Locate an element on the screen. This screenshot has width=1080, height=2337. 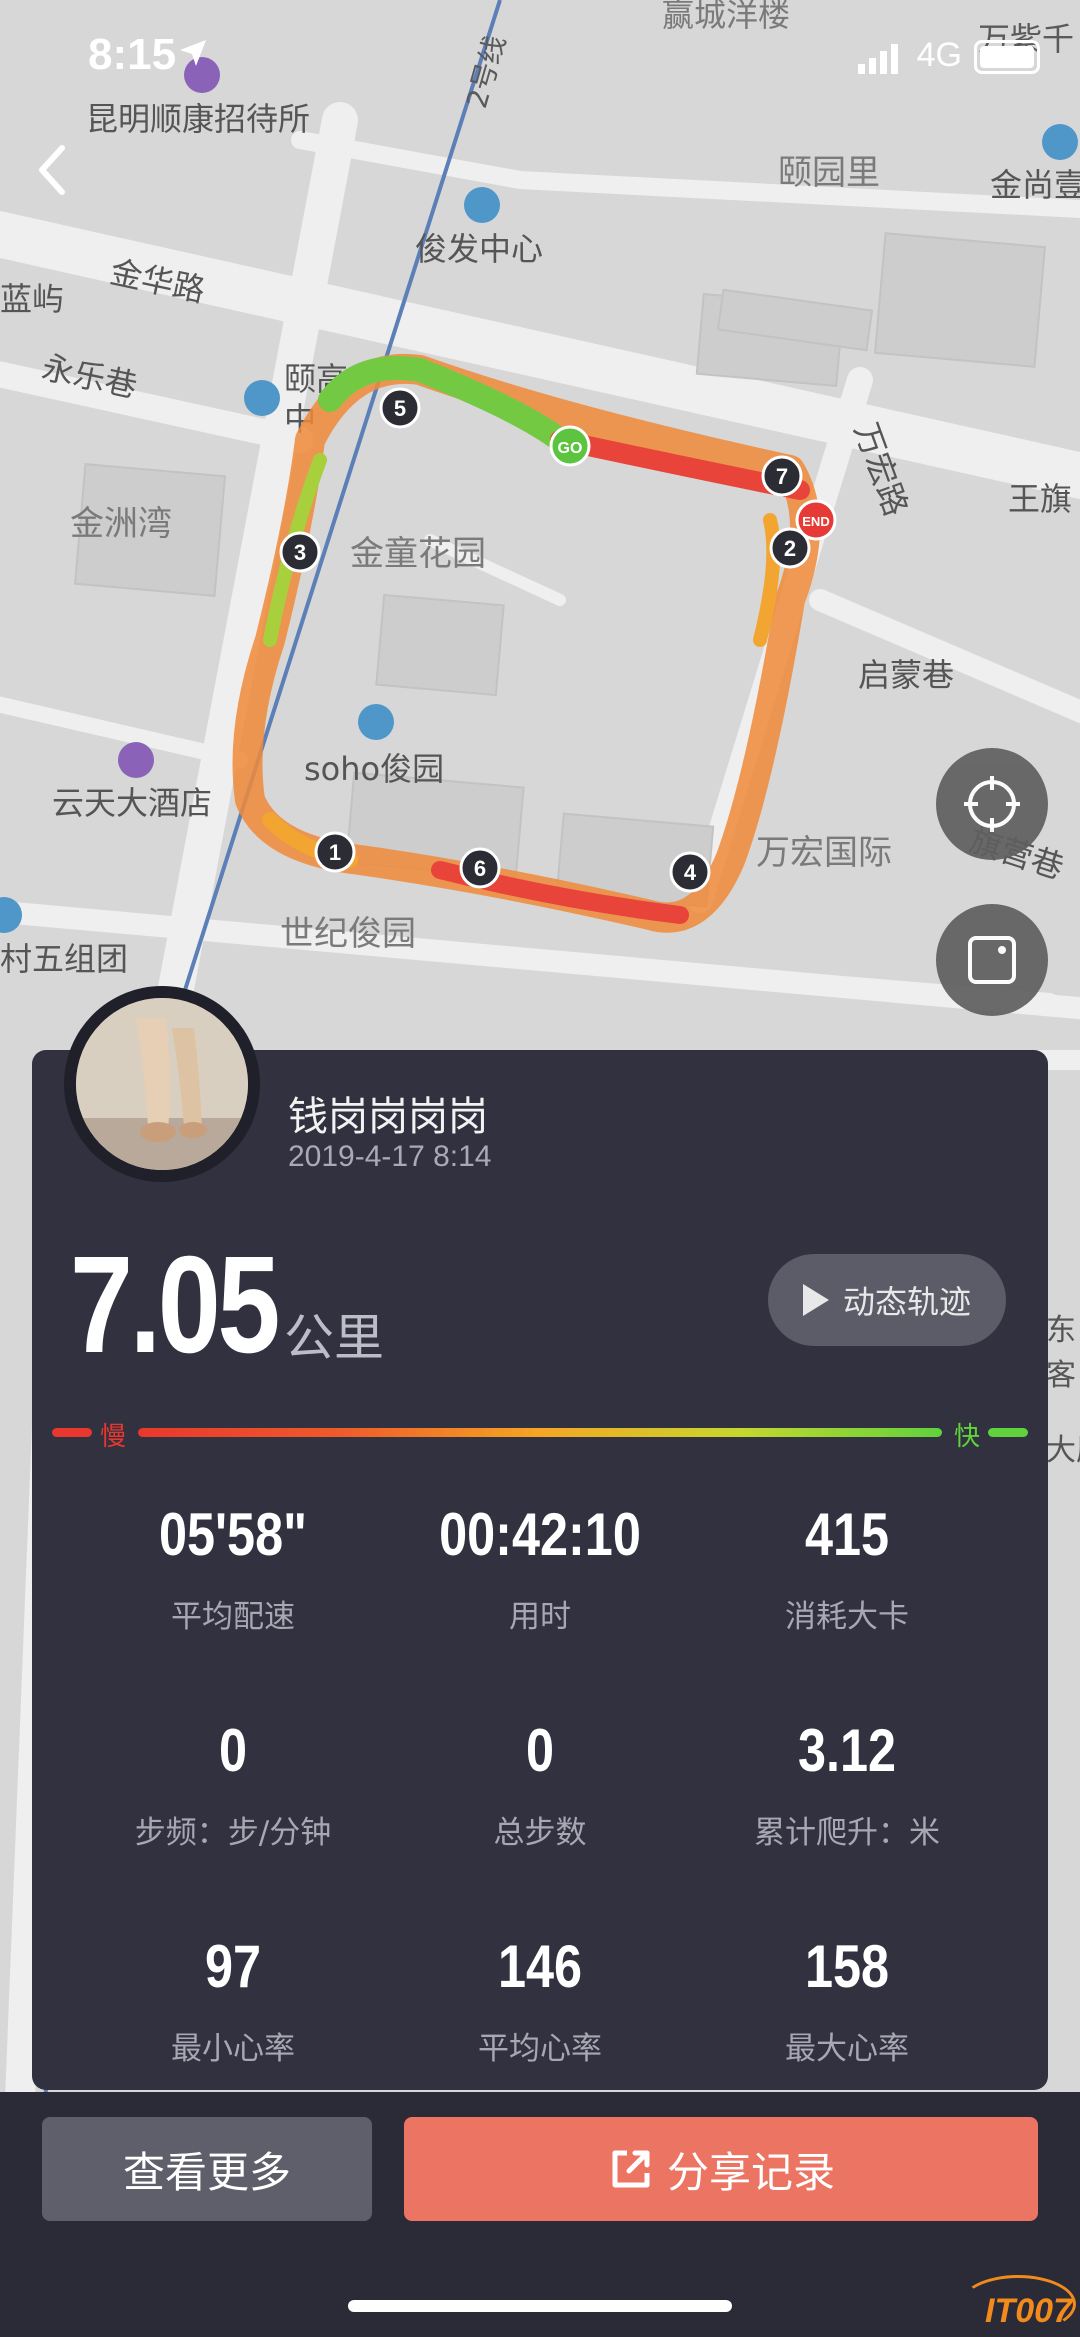
map-label: 蓝屿 is located at coordinates (32, 299).